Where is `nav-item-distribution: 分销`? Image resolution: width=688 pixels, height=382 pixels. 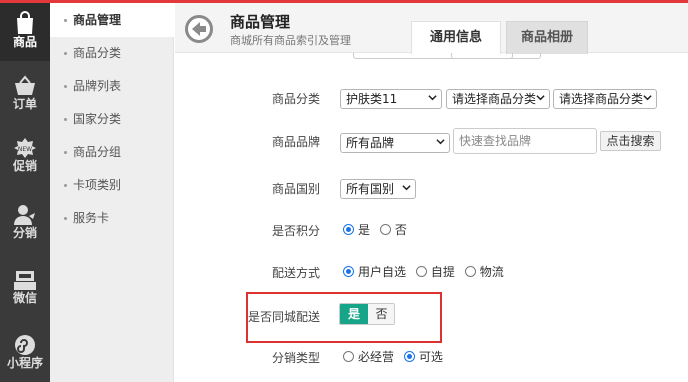
nav-item-distribution: 分销 is located at coordinates (25, 223).